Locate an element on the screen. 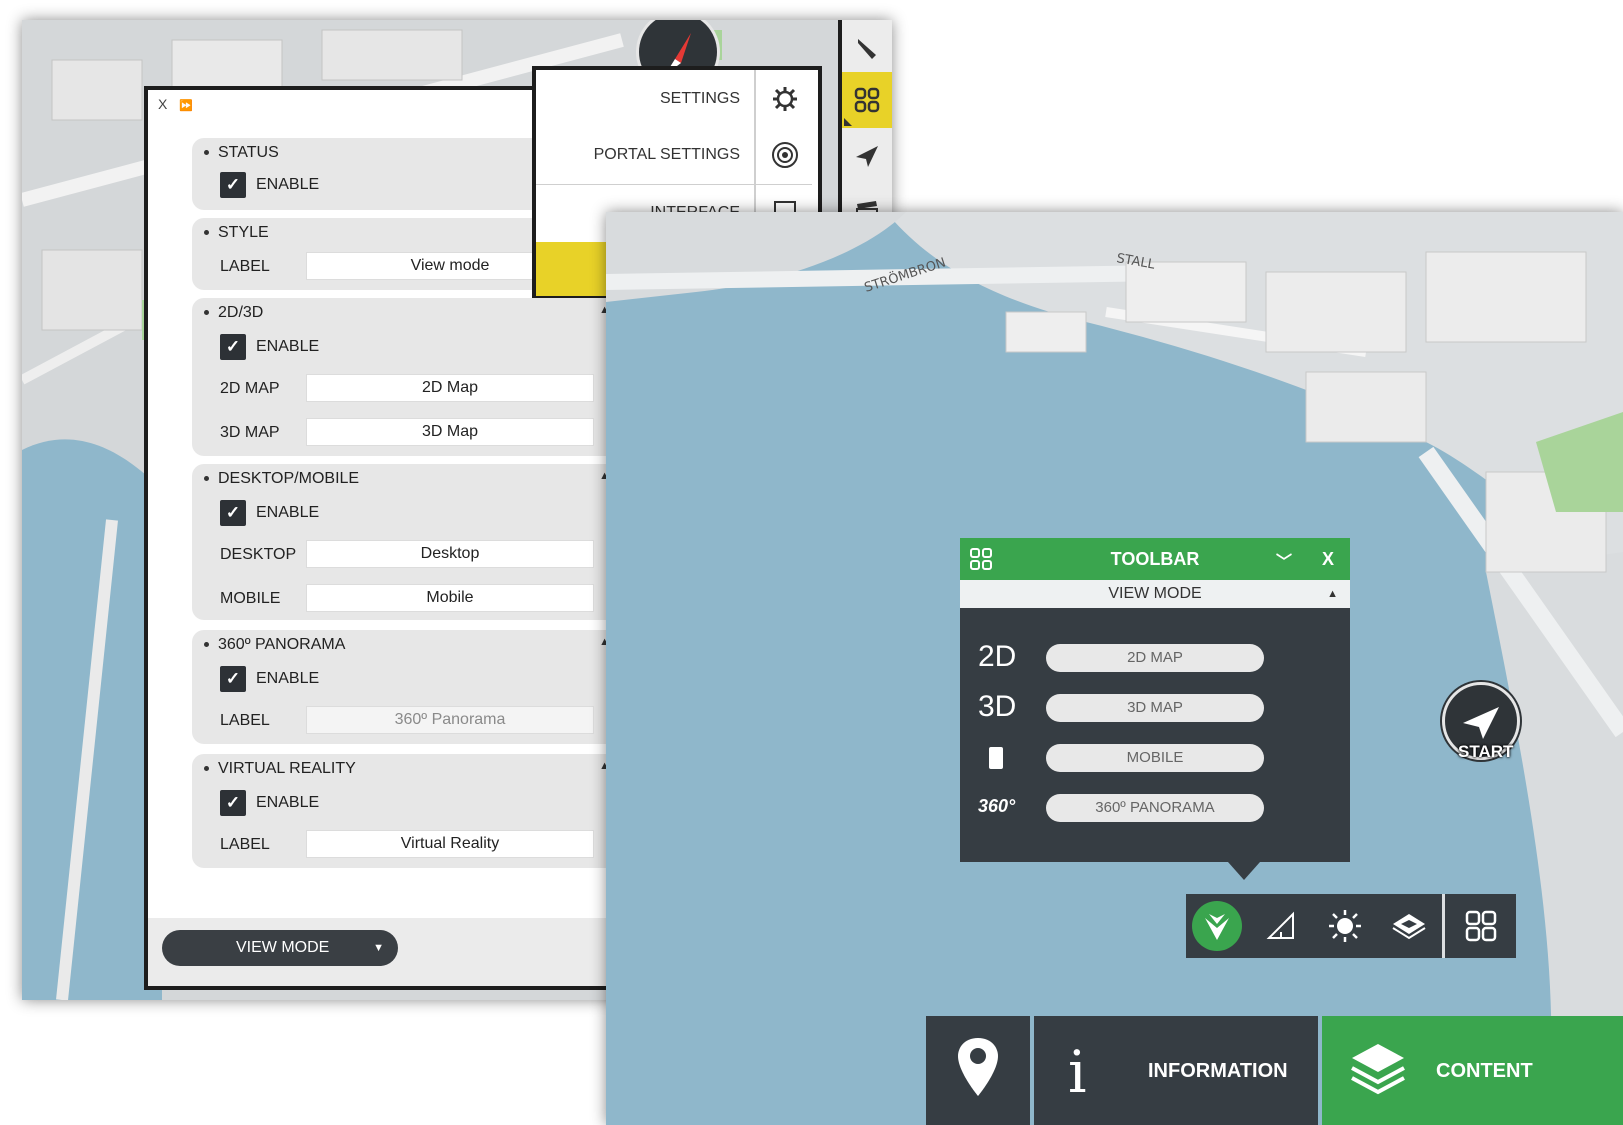 The image size is (1623, 1125). bottom-bar: i INFORMATION CONTENT is located at coordinates (1274, 1070).